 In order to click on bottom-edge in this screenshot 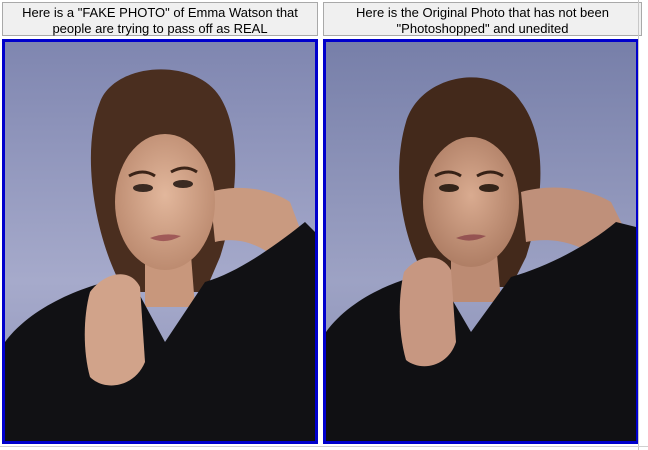, I will do `click(324, 446)`.